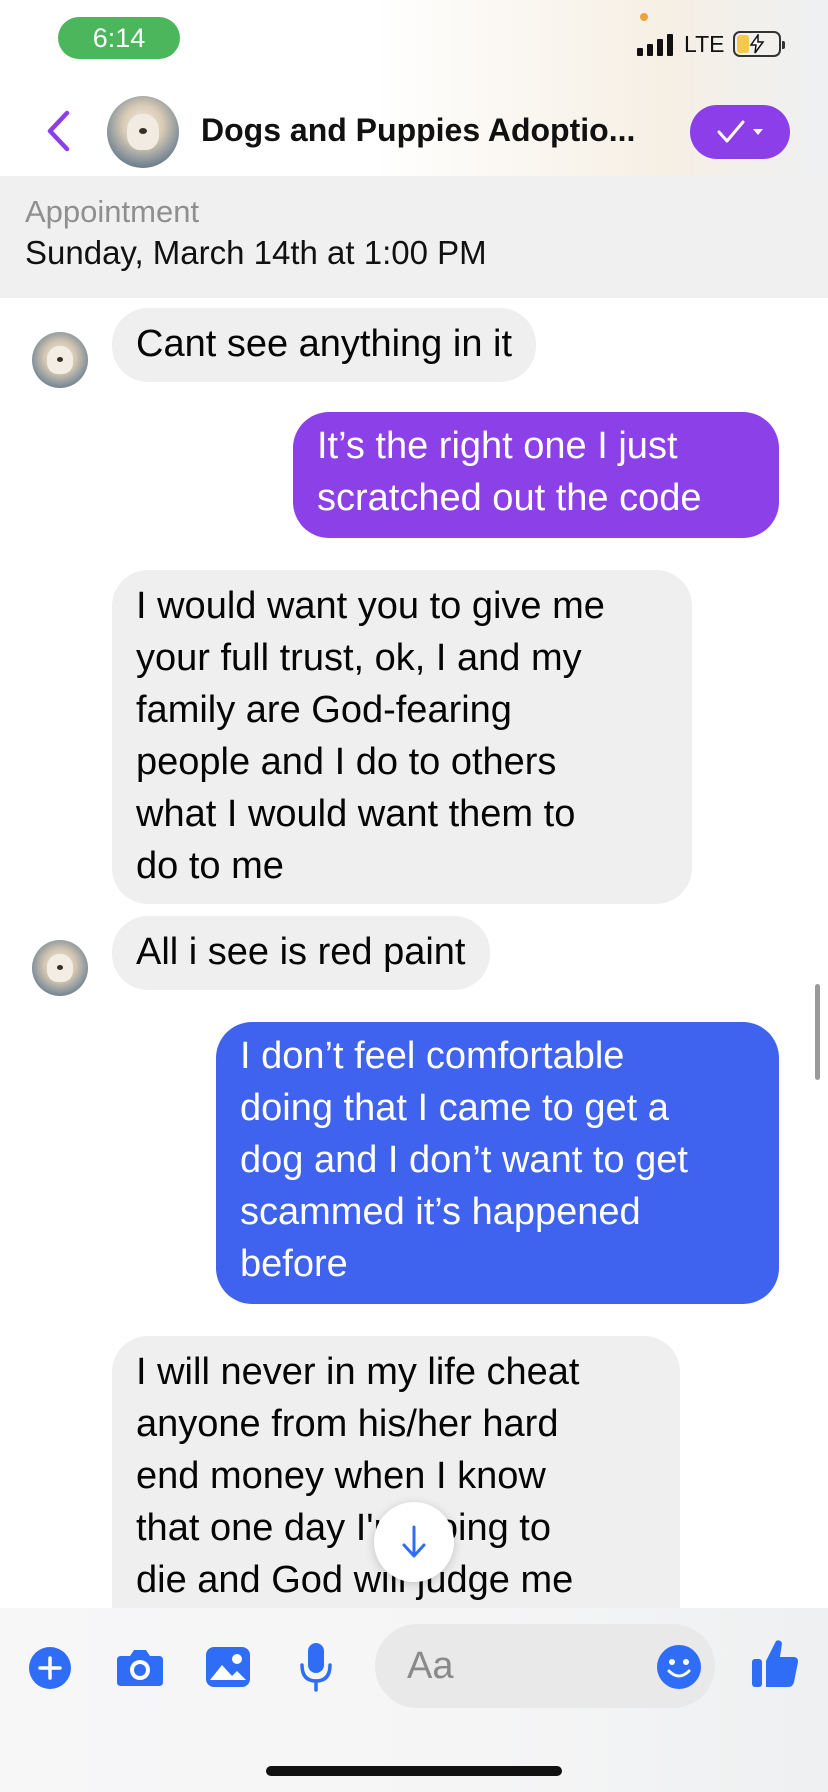 The image size is (828, 1792). I want to click on message-line: Cant see anything in it, so click(324, 344).